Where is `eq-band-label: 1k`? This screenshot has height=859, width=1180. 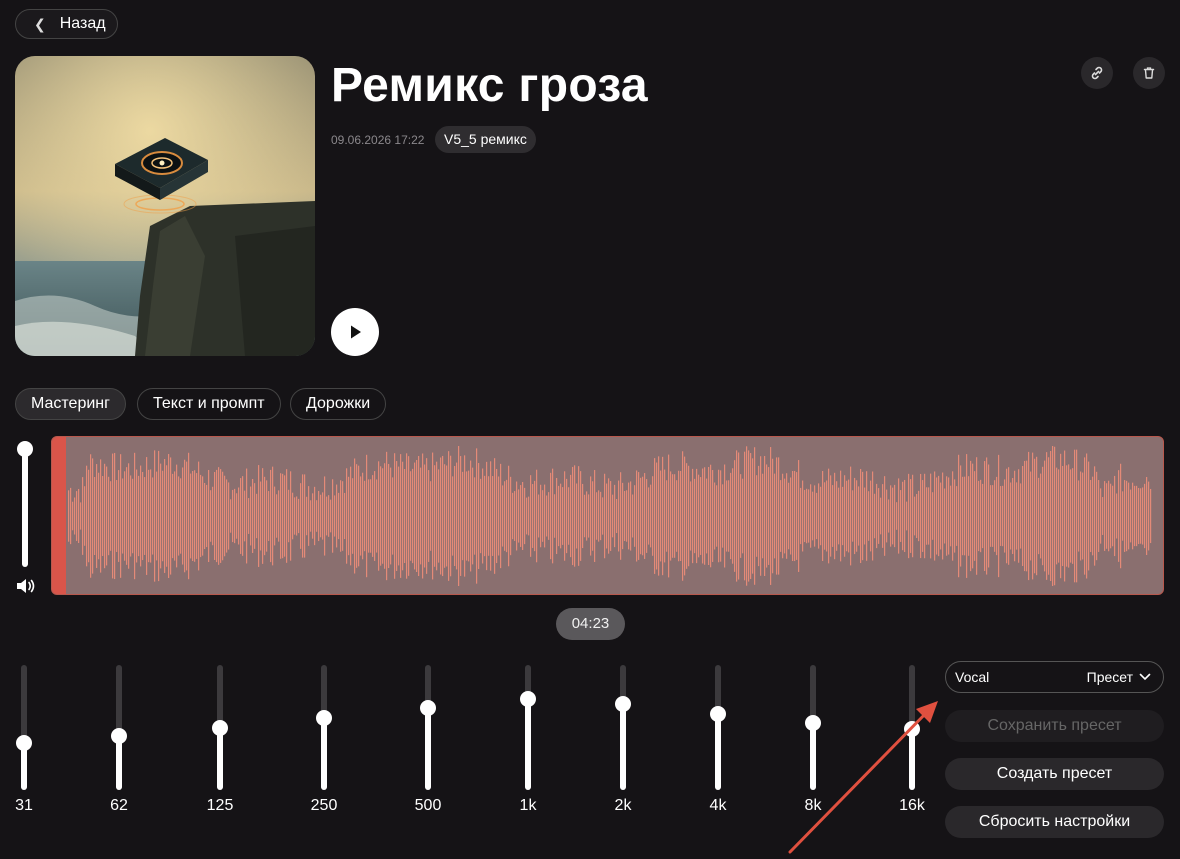
eq-band-label: 1k is located at coordinates (528, 805).